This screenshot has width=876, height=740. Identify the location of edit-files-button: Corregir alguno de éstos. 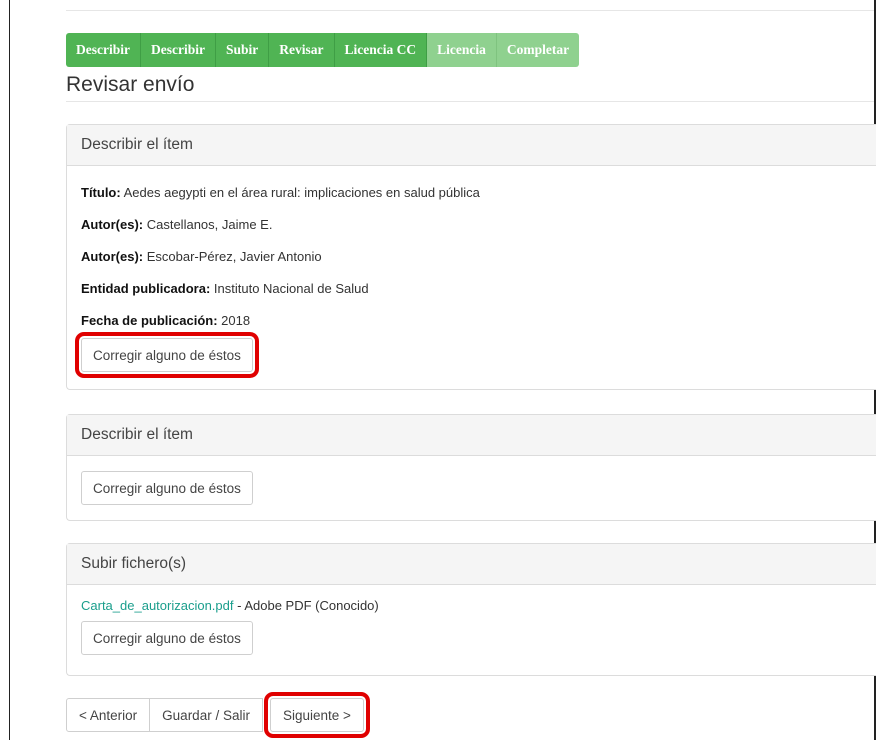
(167, 638).